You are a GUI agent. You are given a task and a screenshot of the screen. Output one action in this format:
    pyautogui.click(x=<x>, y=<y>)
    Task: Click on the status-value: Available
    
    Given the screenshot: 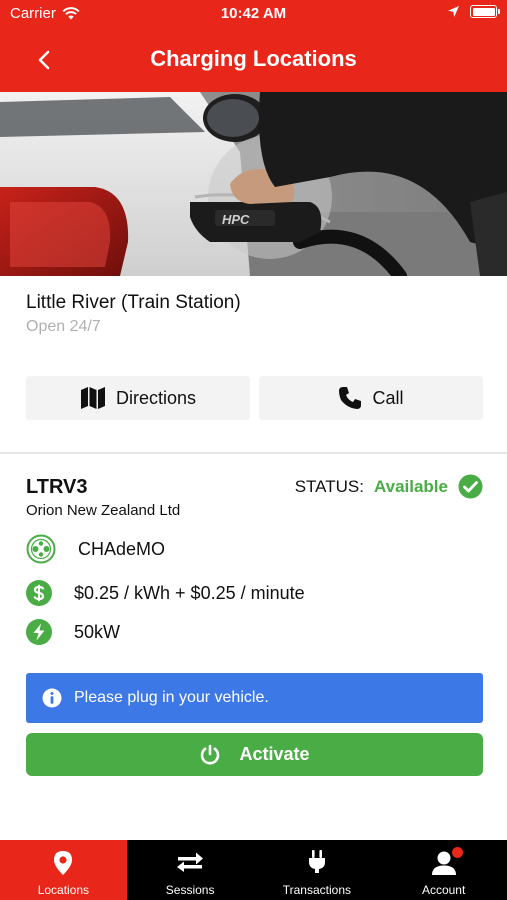 What is the action you would take?
    pyautogui.click(x=410, y=486)
    